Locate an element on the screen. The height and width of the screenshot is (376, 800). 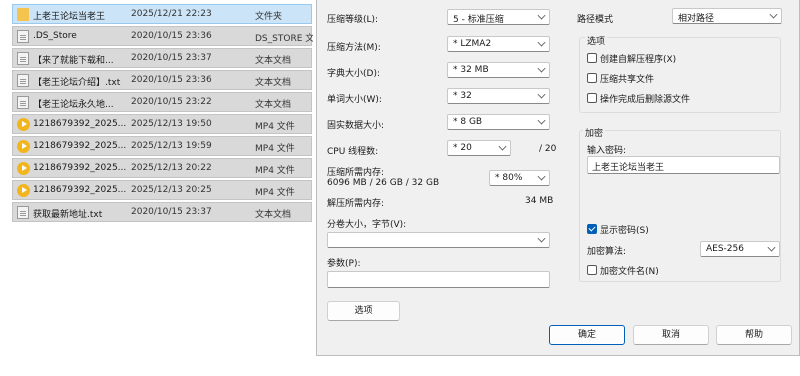
solid-block-value: * 8 GB is located at coordinates (468, 122).